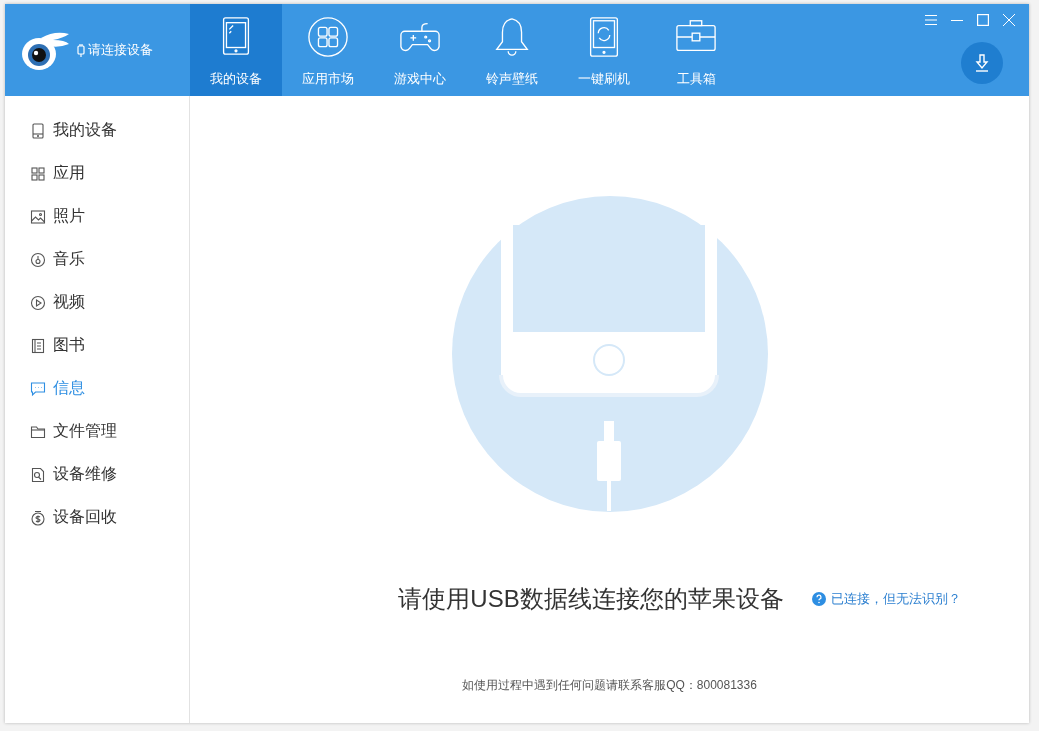  Describe the element at coordinates (38, 388) in the screenshot. I see `chat-icon` at that location.